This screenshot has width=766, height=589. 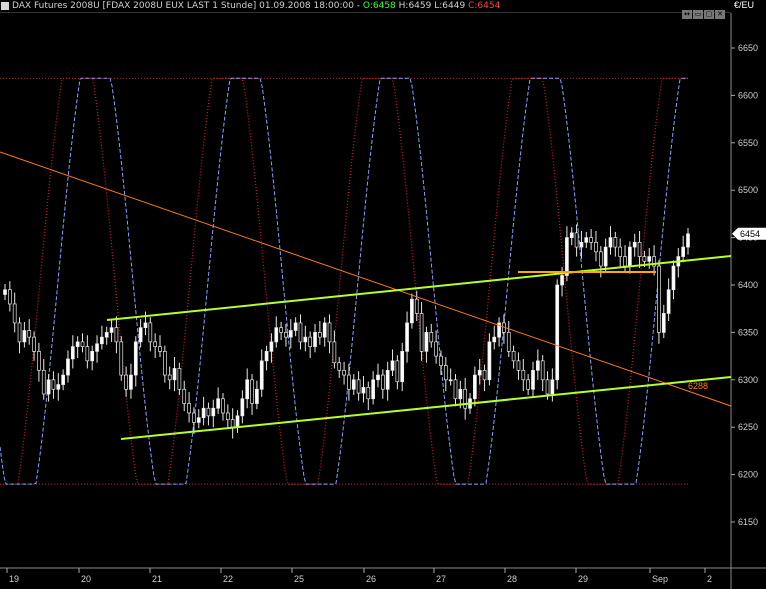 What do you see at coordinates (512, 579) in the screenshot?
I see `x-tick-label: 28` at bounding box center [512, 579].